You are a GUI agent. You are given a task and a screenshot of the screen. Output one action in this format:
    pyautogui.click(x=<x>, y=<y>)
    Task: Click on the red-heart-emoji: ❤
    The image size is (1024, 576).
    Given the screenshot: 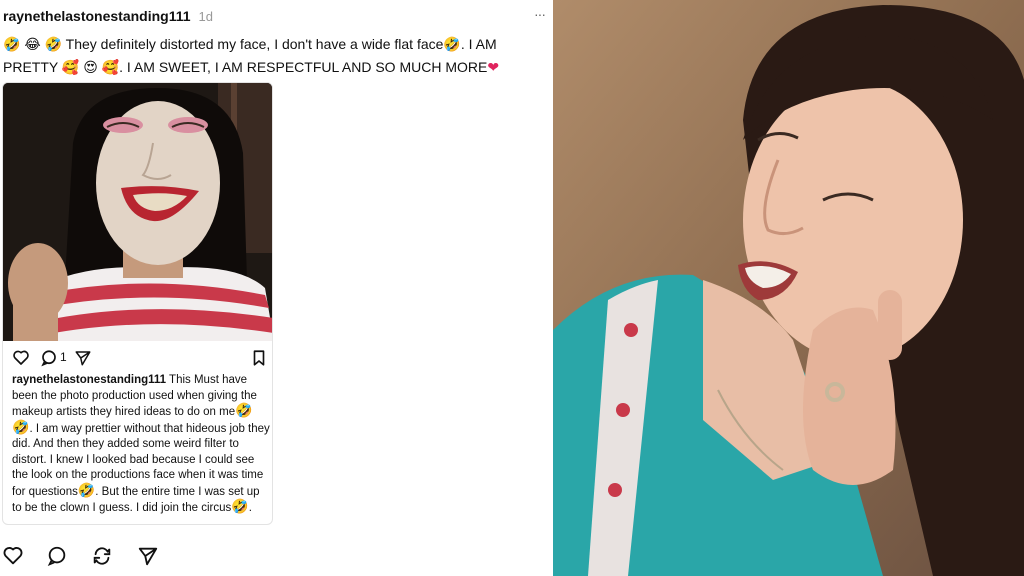 What is the action you would take?
    pyautogui.click(x=493, y=68)
    